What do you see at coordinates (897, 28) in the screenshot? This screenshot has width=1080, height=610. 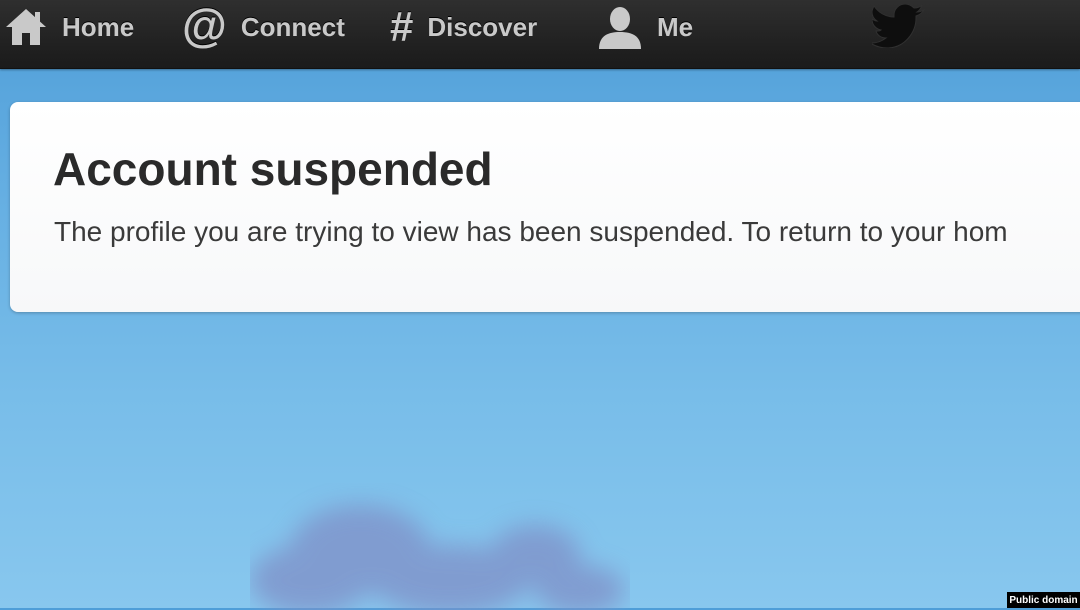 I see `twitter-bird-icon` at bounding box center [897, 28].